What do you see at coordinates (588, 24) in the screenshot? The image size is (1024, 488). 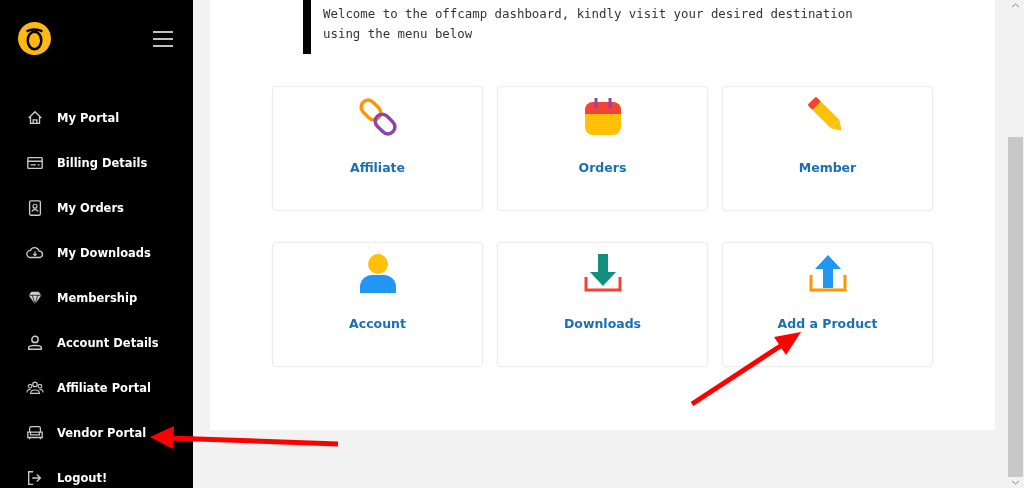 I see `welcome-text: Welcome to the offcamp dashboard, kindly visit your desired destination using the menu below` at bounding box center [588, 24].